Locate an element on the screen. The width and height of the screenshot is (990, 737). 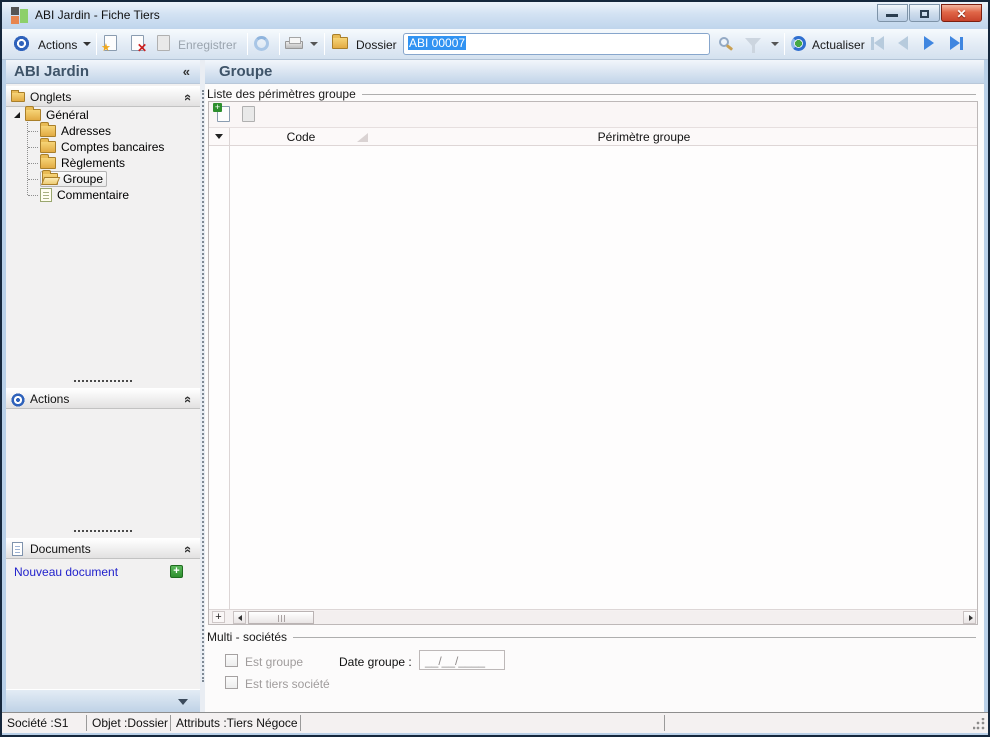
actualiser-icon is located at coordinates (798, 43).